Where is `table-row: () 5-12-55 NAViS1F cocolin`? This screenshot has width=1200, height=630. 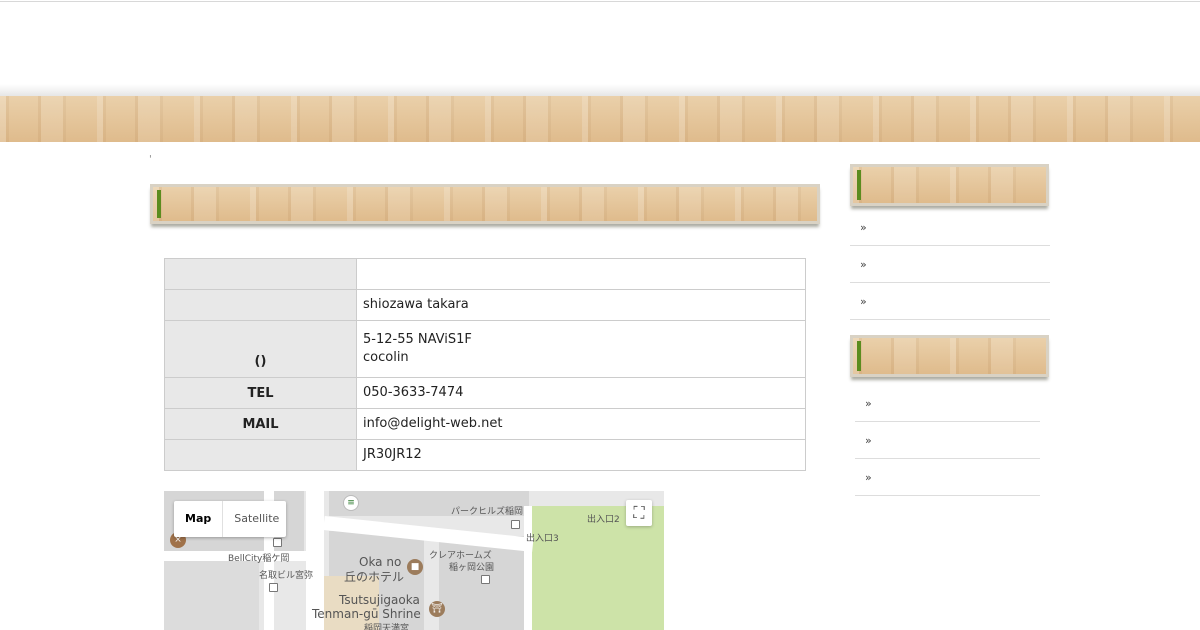 table-row: () 5-12-55 NAViS1F cocolin is located at coordinates (485, 349).